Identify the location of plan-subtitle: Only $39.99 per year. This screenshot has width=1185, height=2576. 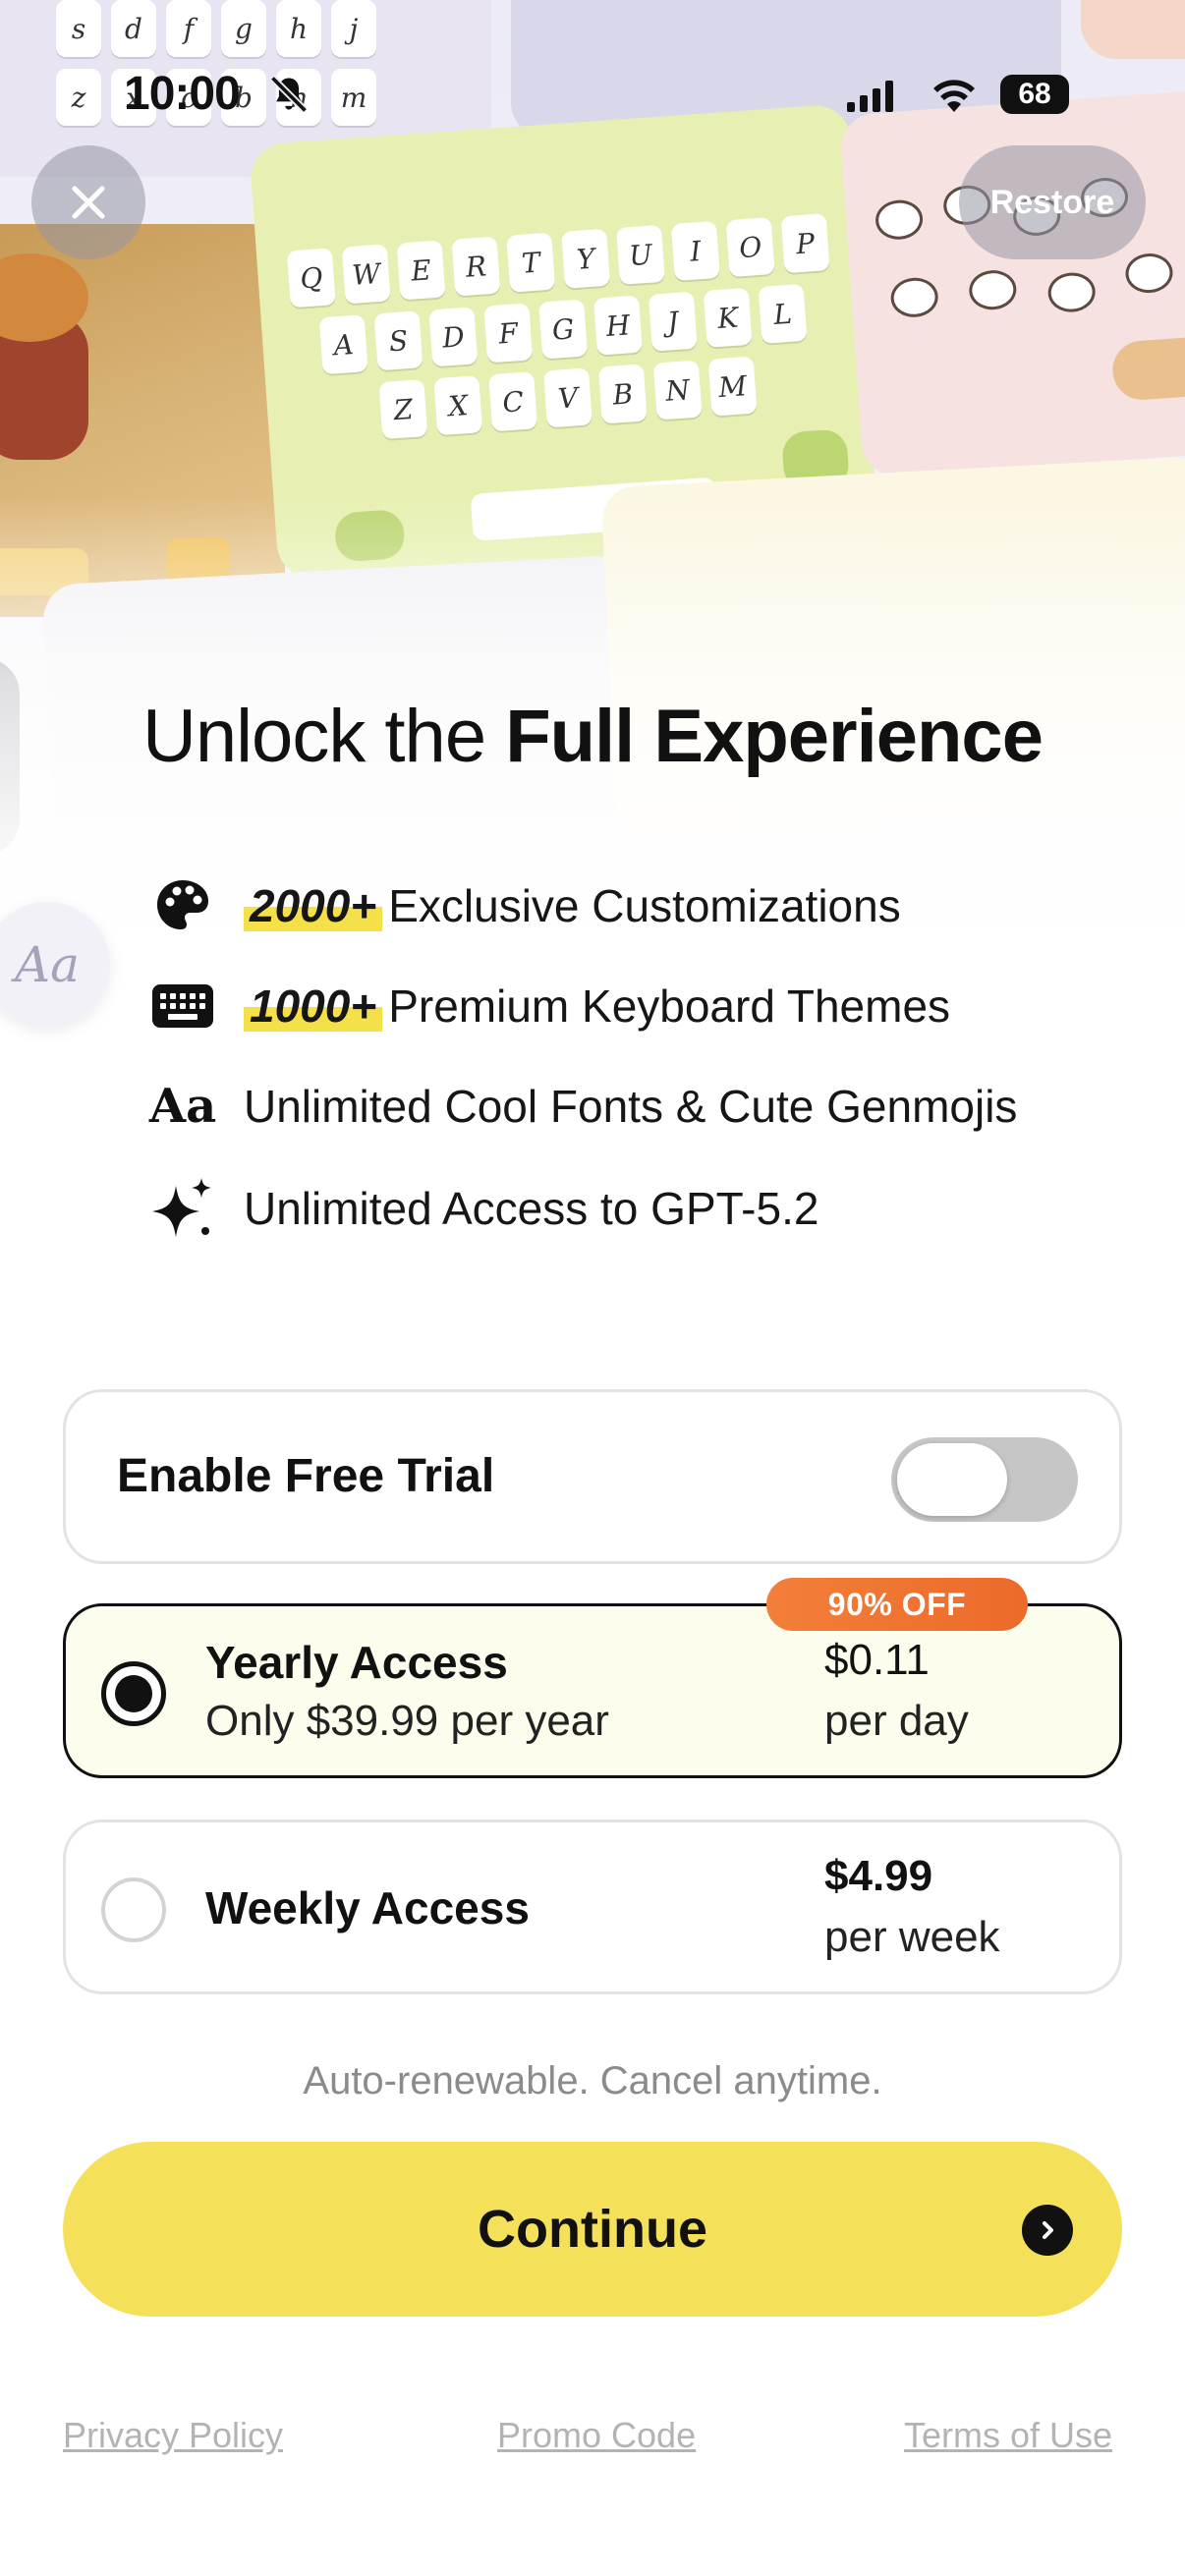
(407, 1721).